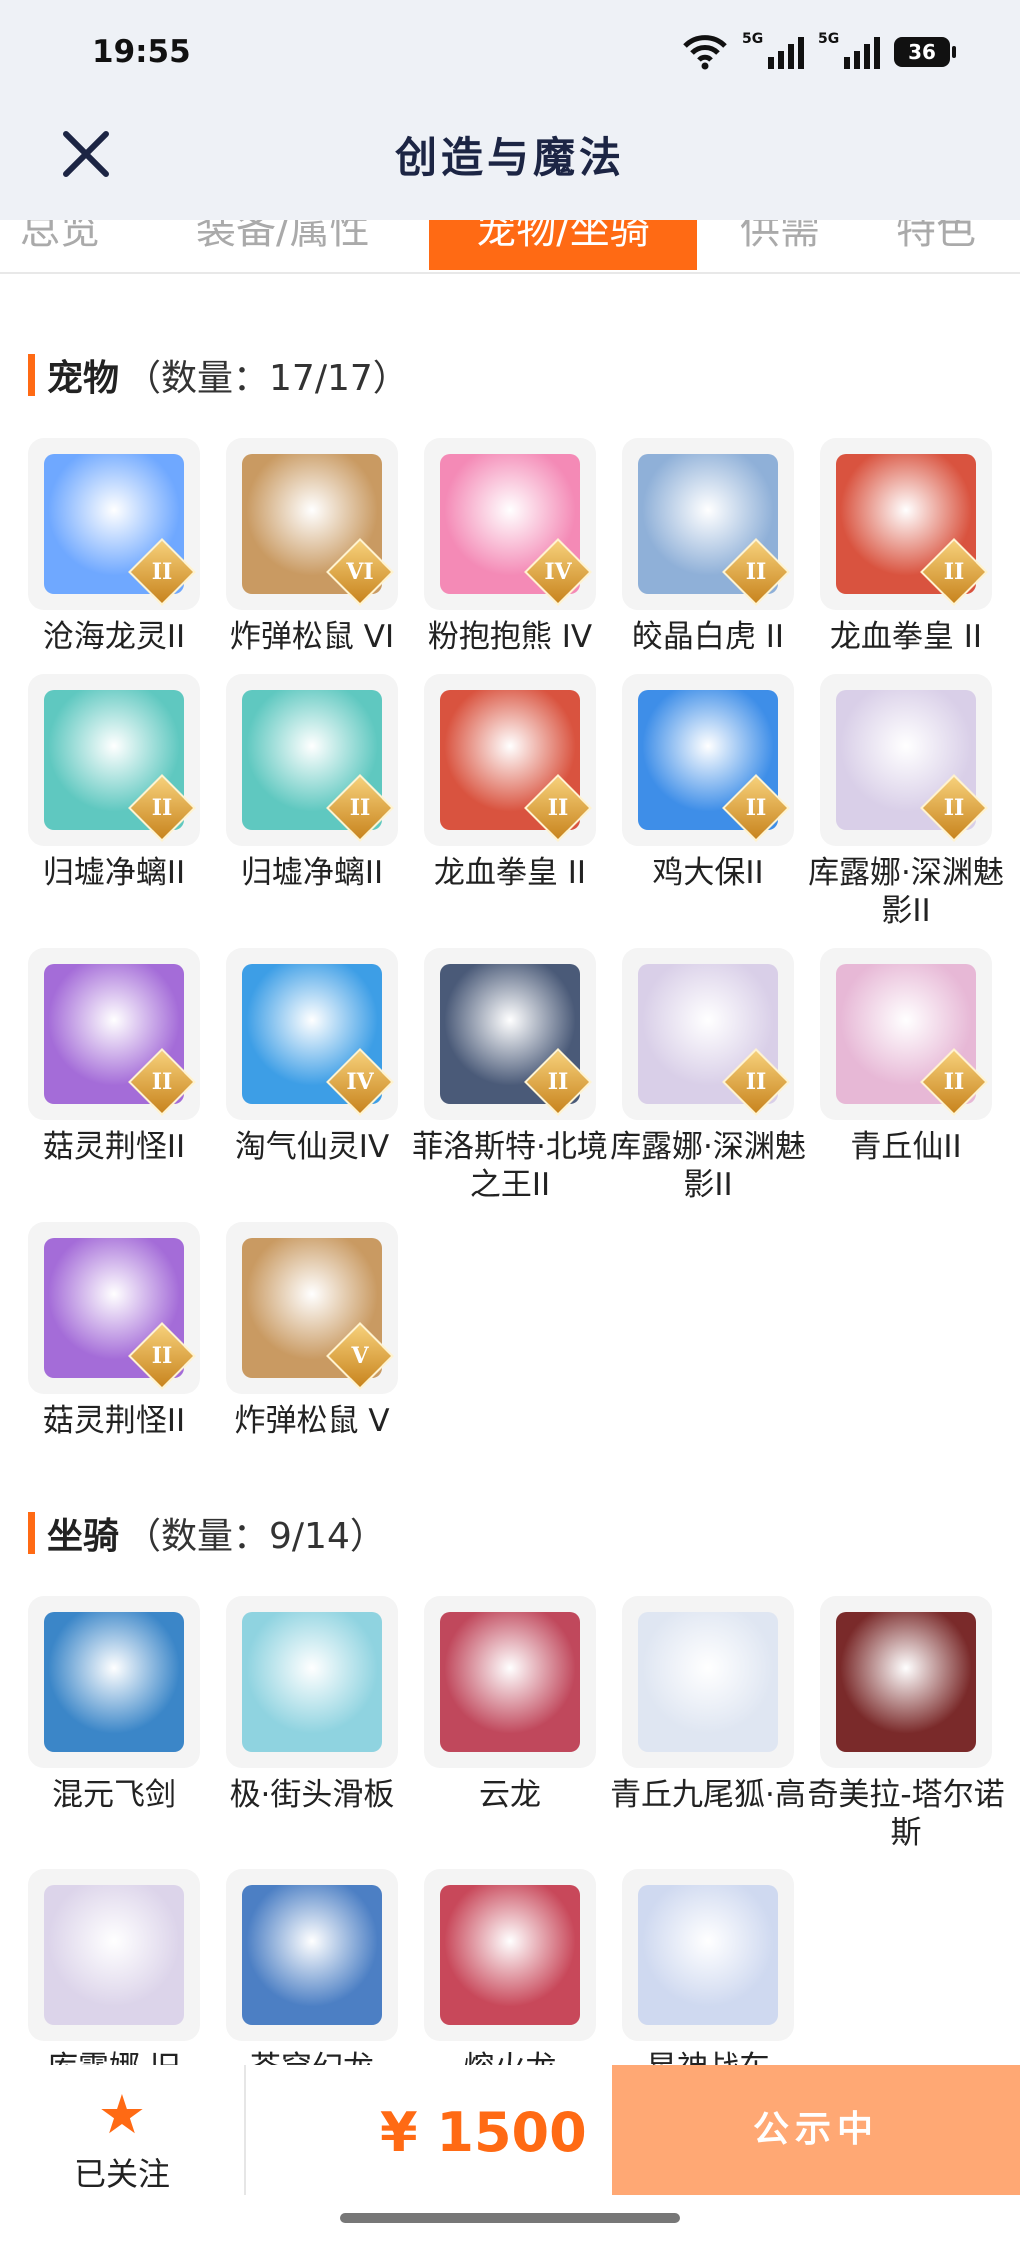 This screenshot has width=1020, height=2242. I want to click on divider, so click(245, 2130).